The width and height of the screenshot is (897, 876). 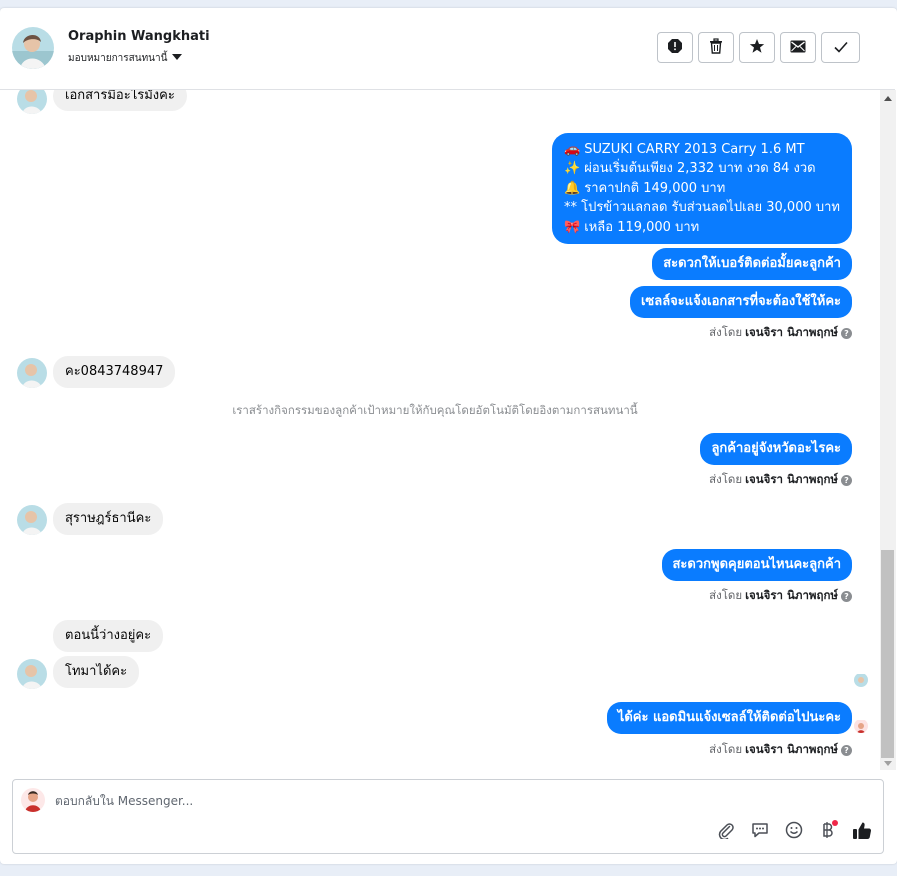 I want to click on contact-seen-avatar, so click(x=861, y=680).